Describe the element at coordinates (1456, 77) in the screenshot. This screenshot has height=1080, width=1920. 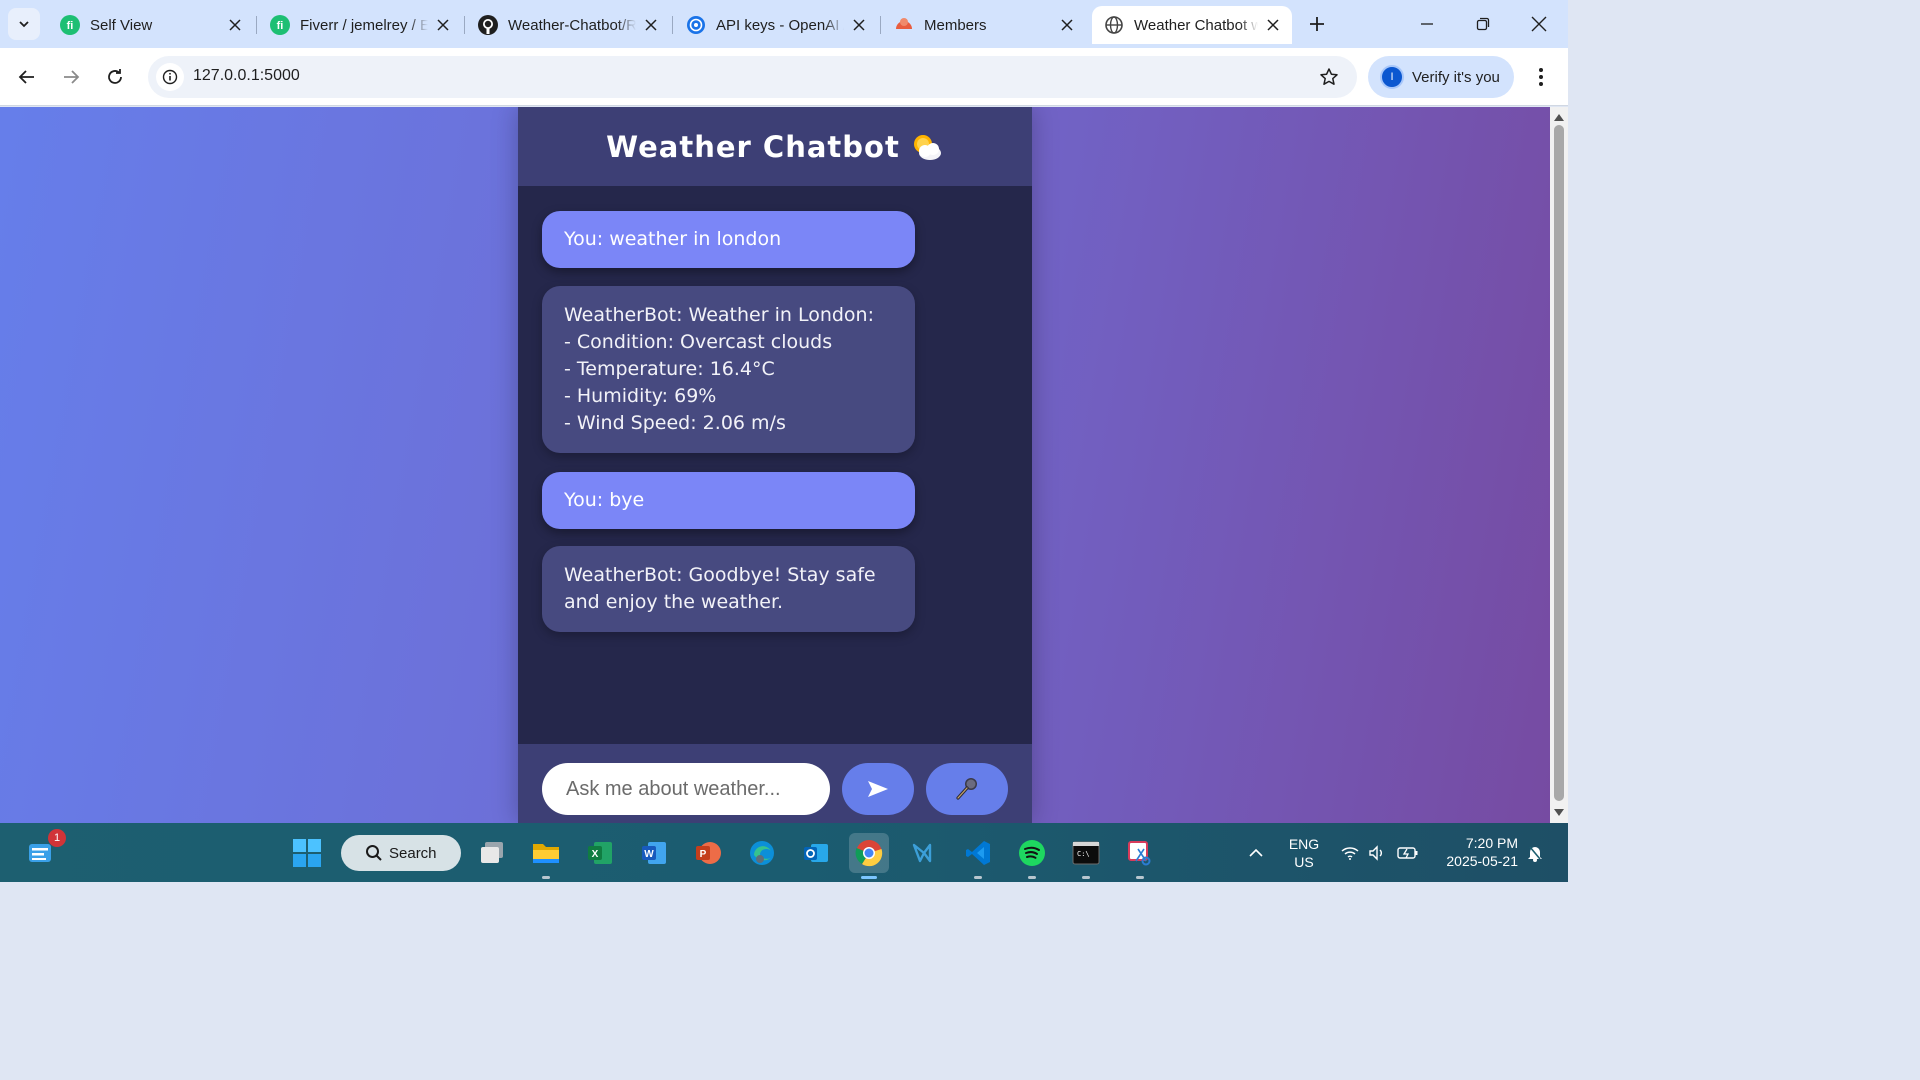
I see `verify-label: Verify it's you` at that location.